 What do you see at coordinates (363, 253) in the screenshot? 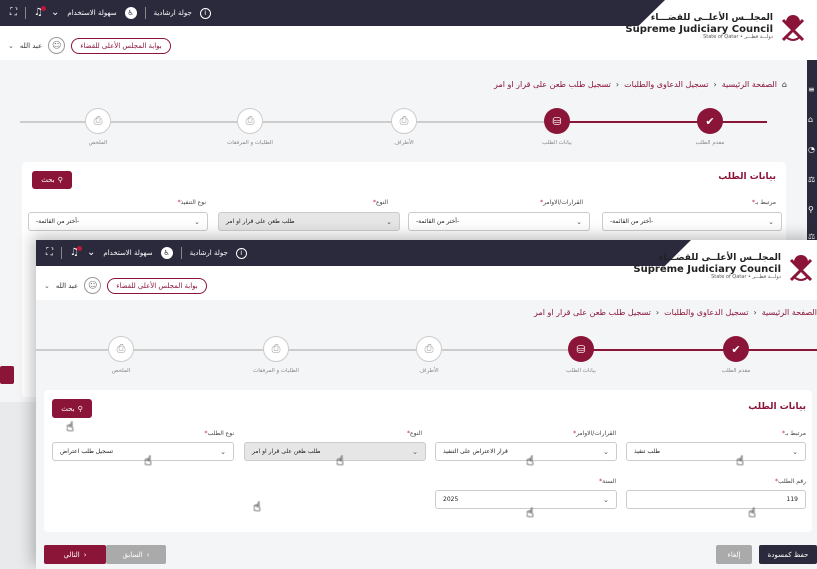
I see `utility-bar: ⛶ ♫ ⌄ سهولة الاستخدام ♿ جولة ارشادية i` at bounding box center [363, 253].